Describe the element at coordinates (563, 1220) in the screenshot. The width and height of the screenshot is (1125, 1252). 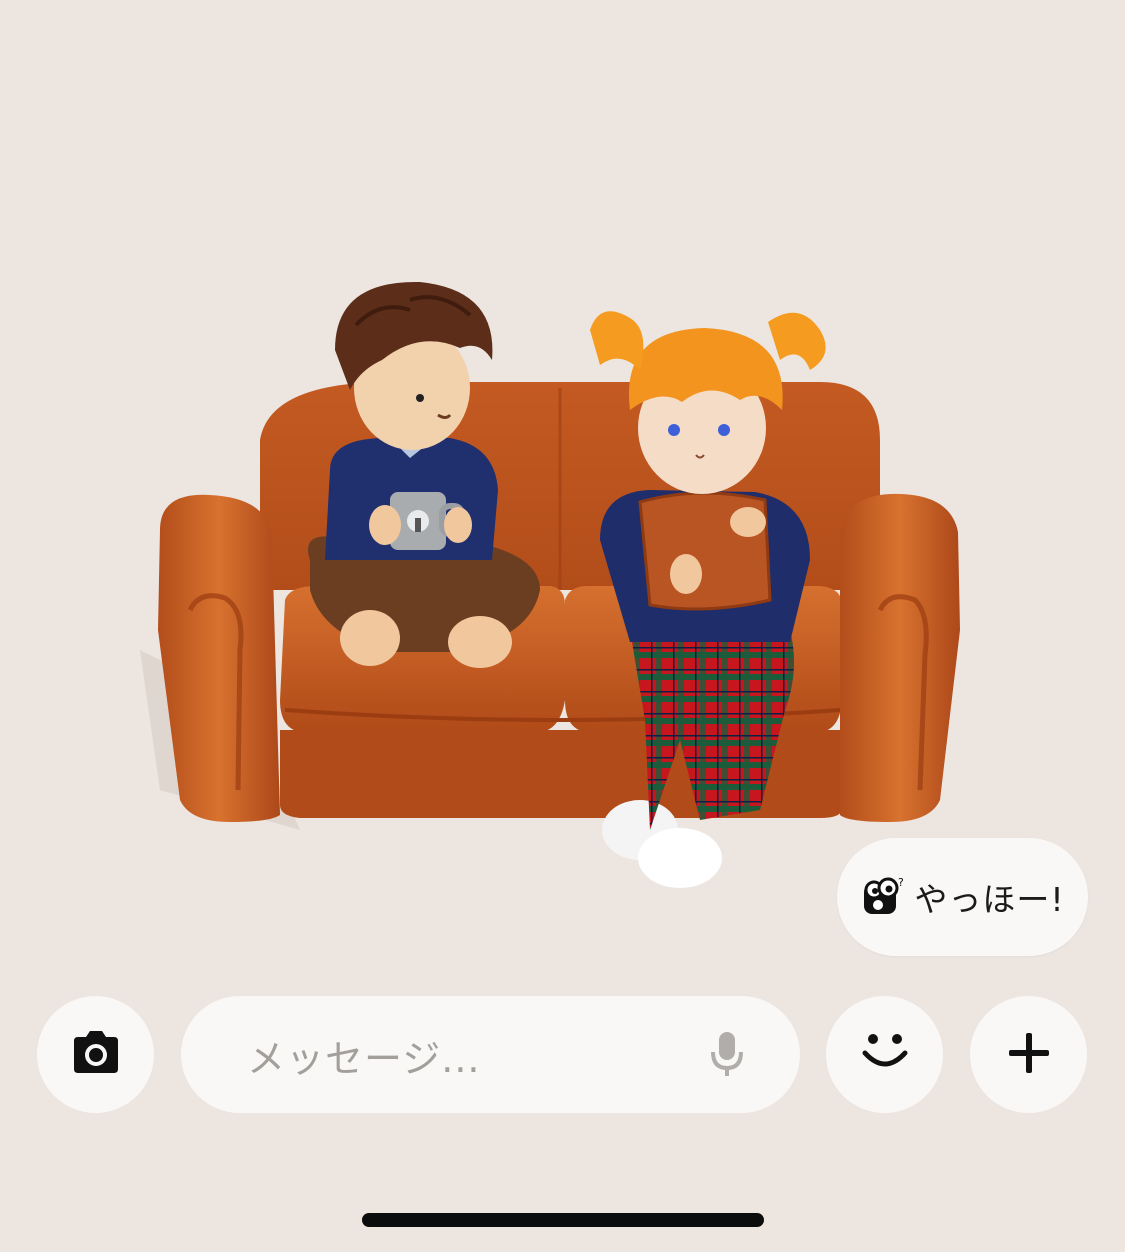
I see `home-indicator` at that location.